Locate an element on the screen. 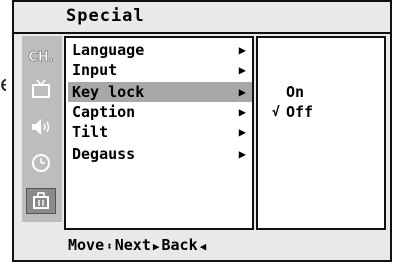  osd-title-bar: Special is located at coordinates (202, 18).